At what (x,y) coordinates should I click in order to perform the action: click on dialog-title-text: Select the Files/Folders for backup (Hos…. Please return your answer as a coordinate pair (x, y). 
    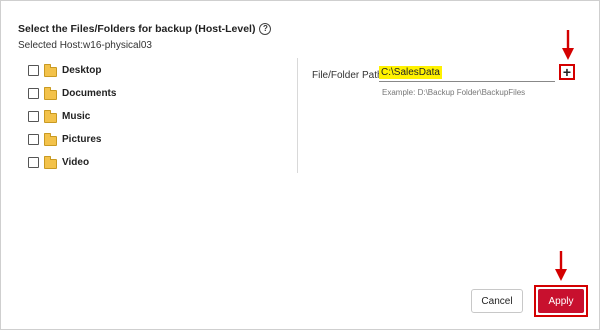
    Looking at the image, I should click on (137, 29).